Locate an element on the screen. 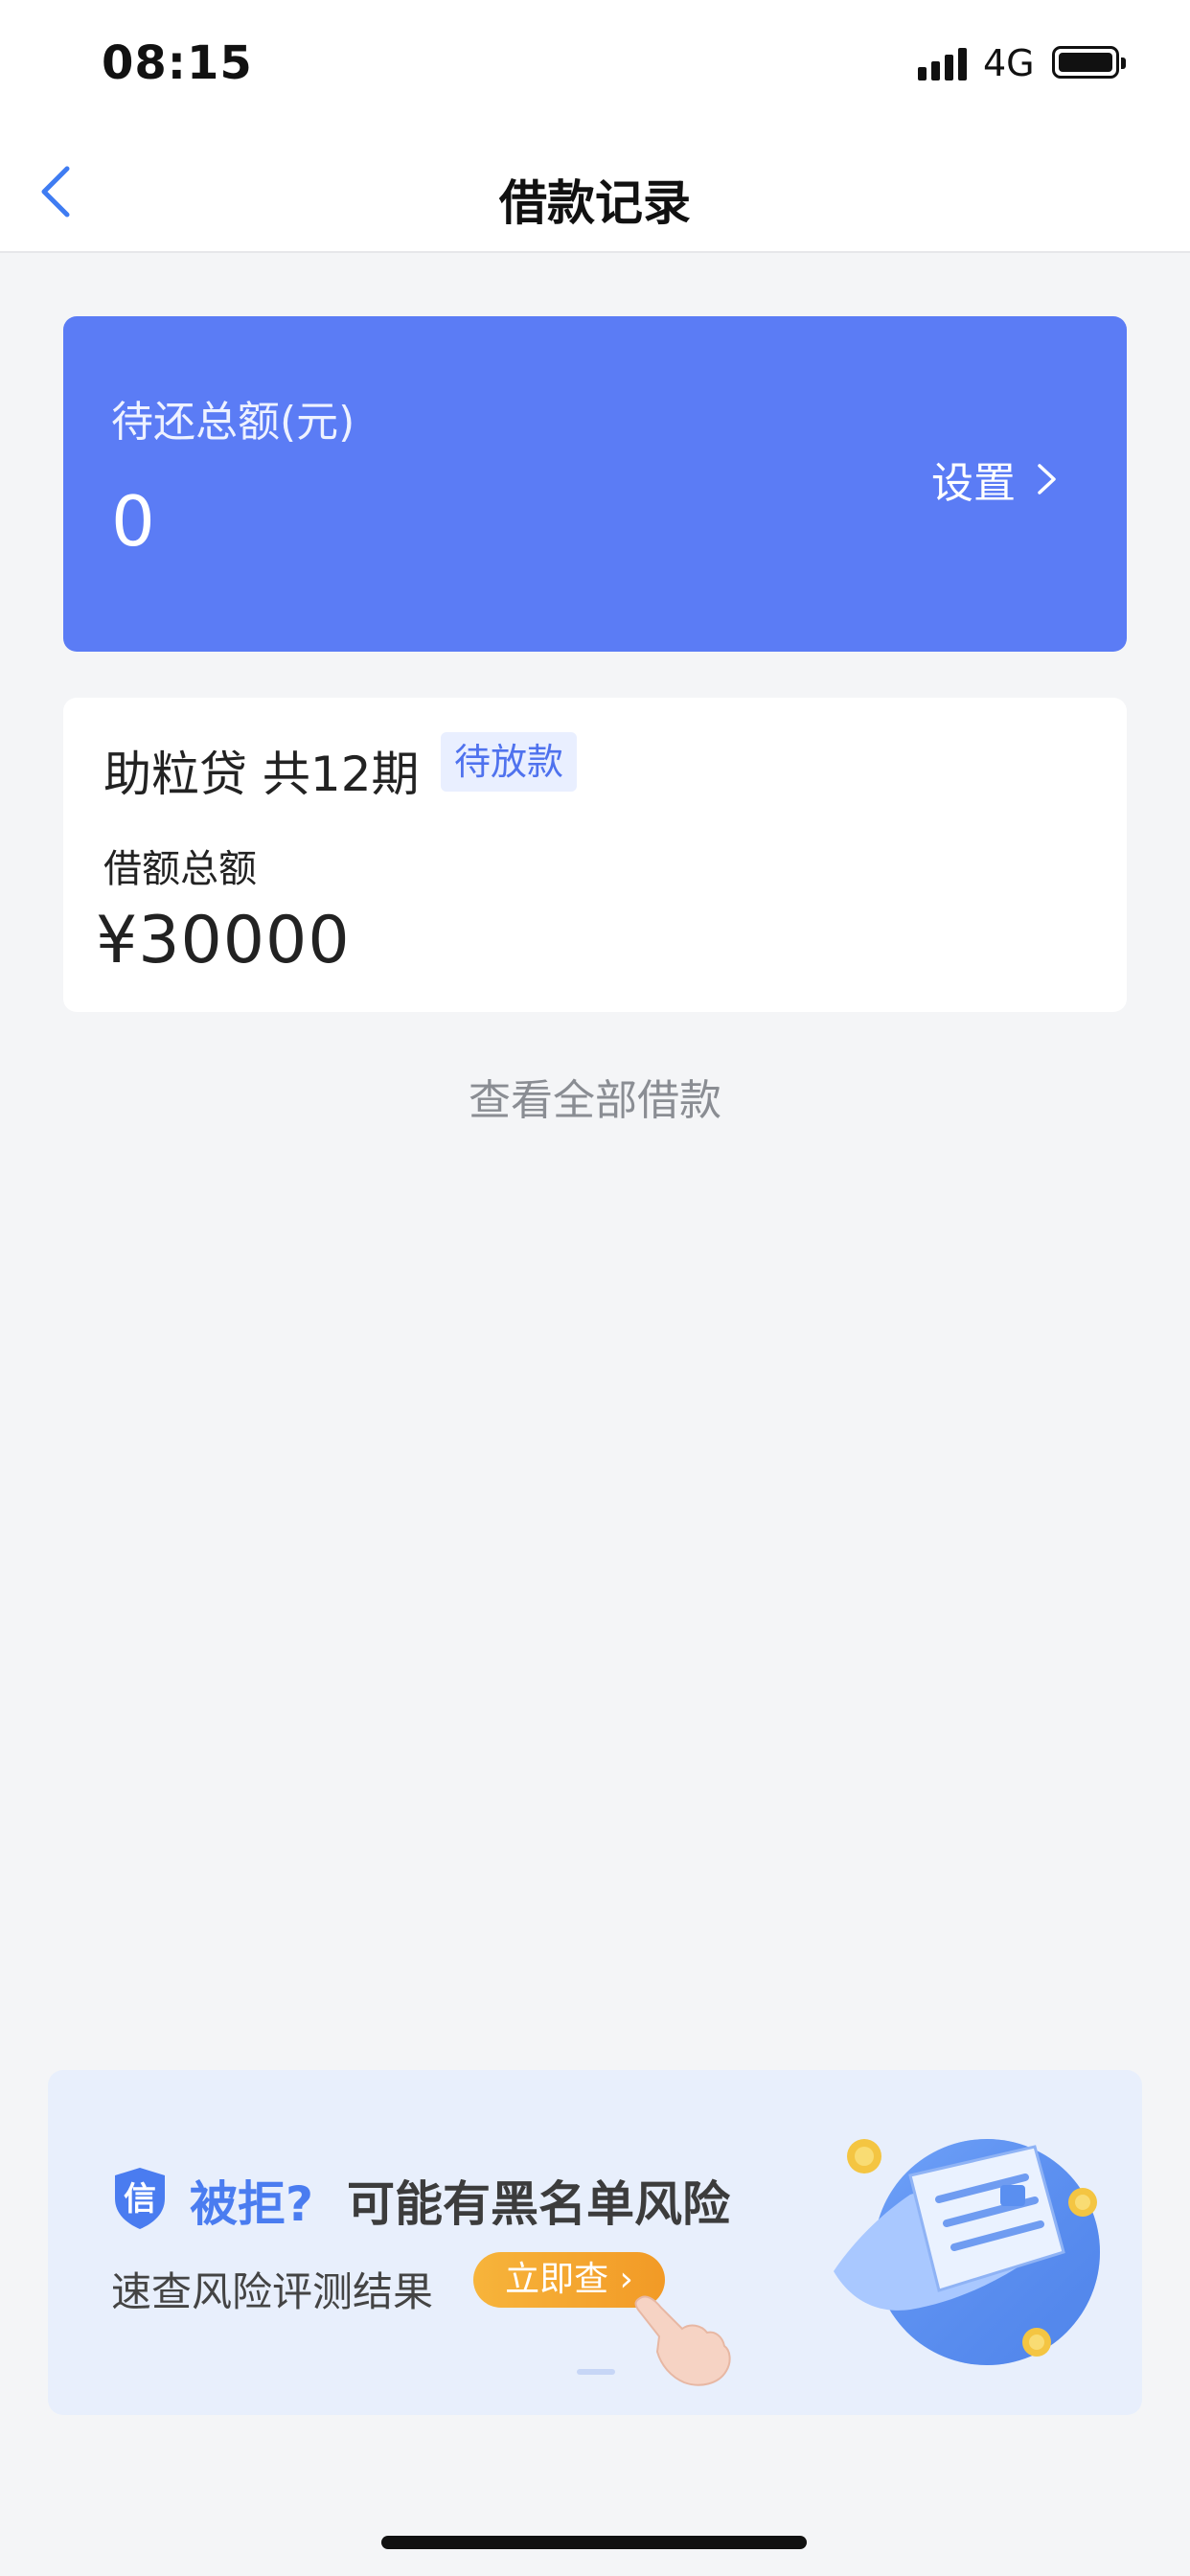  battery-icon is located at coordinates (1089, 63).